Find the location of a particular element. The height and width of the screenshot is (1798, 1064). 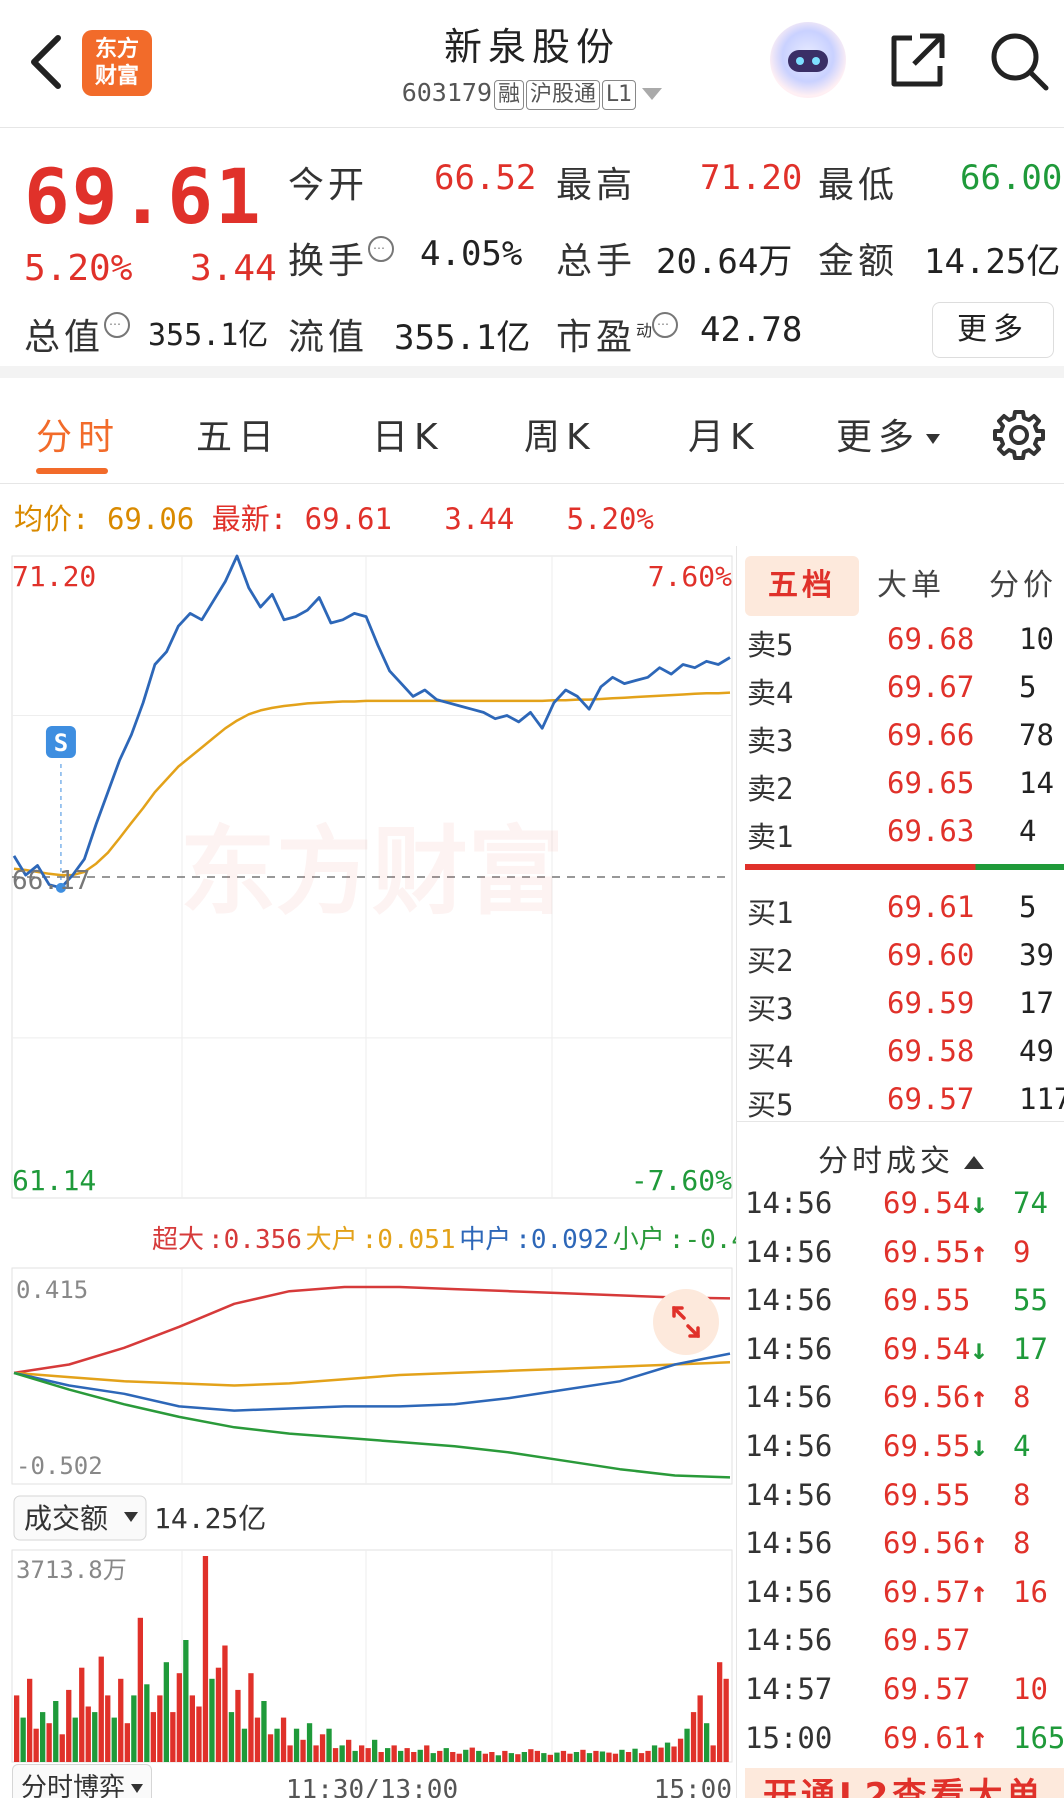

arrow-up-icon: ↑ is located at coordinates (979, 1397).